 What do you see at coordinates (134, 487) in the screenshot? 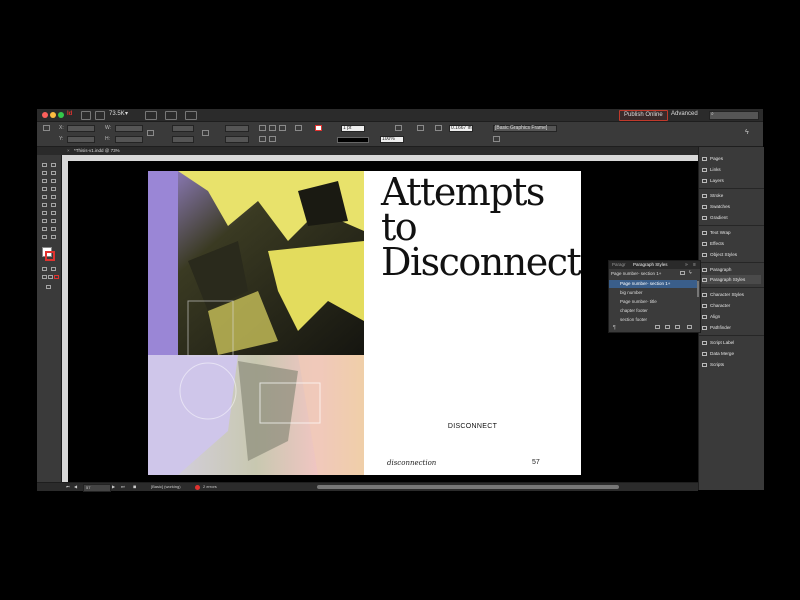
I see `open-page-icon: ◼` at bounding box center [134, 487].